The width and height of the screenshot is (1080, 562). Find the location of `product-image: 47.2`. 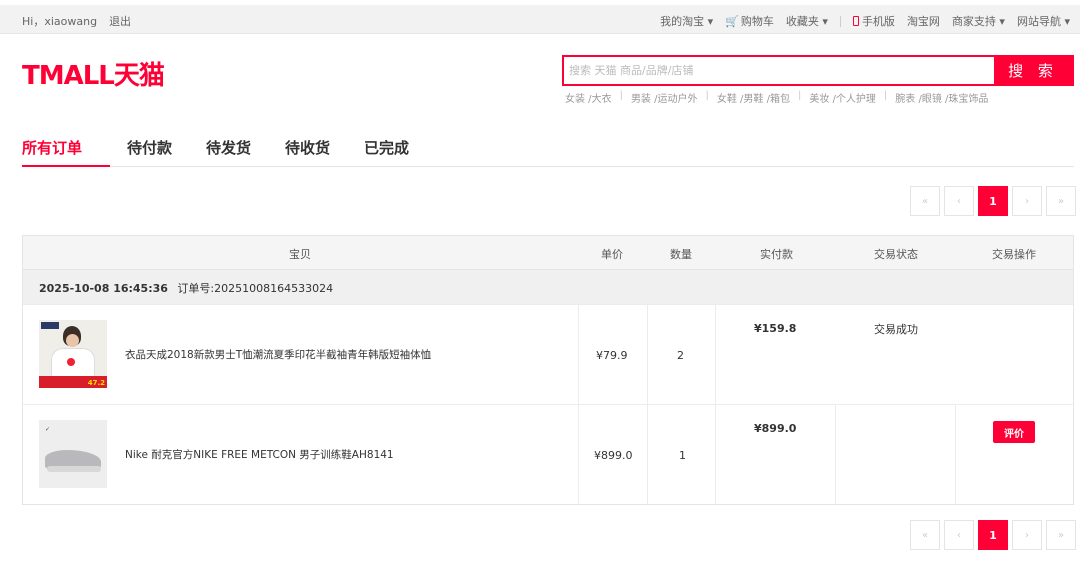

product-image: 47.2 is located at coordinates (73, 354).